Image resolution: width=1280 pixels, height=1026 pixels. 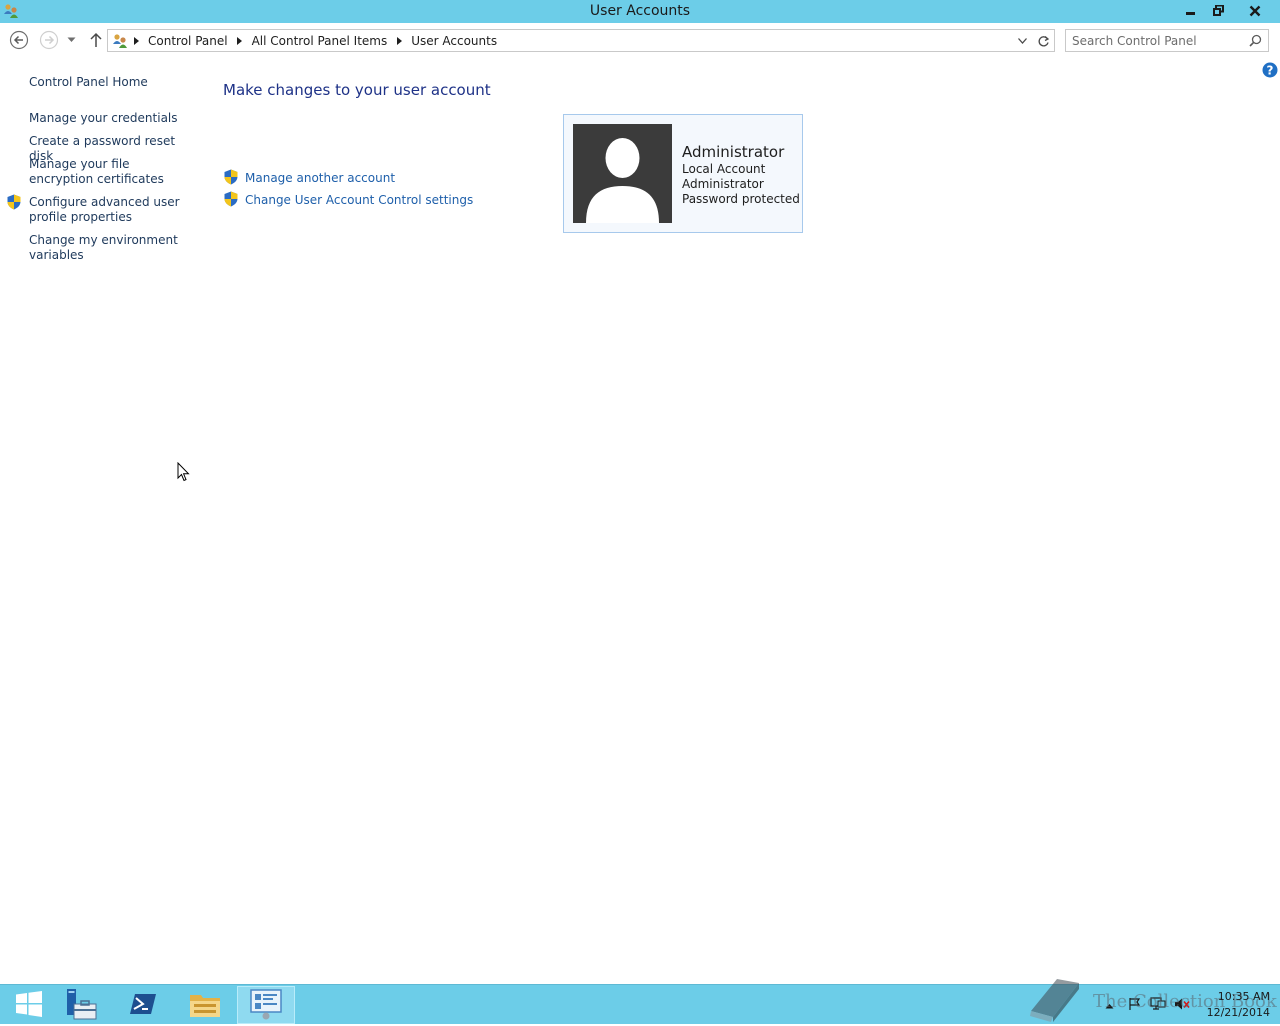 I want to click on account-type: Local Account, so click(x=724, y=169).